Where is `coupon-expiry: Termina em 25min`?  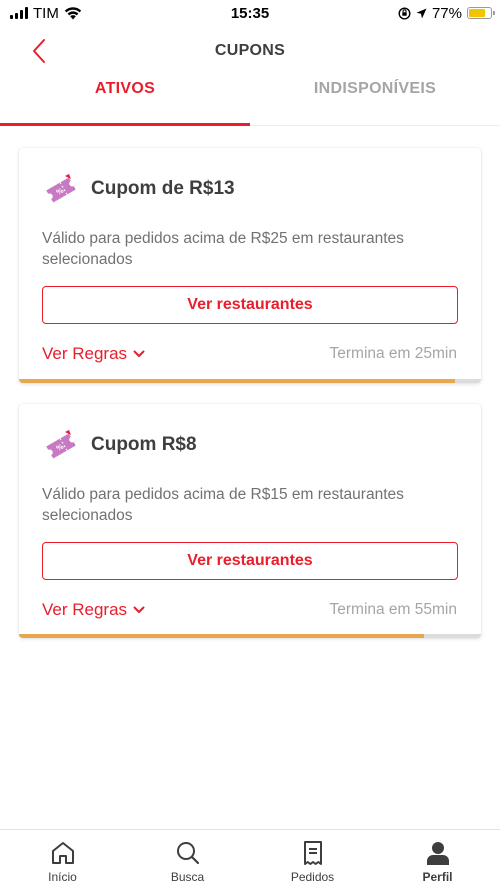 coupon-expiry: Termina em 25min is located at coordinates (393, 353).